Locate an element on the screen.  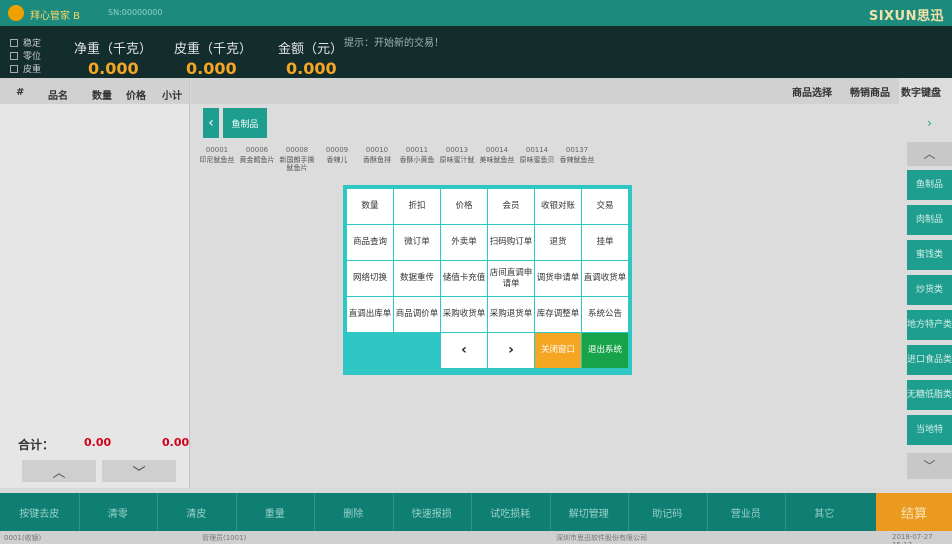
category-back-button: ‹ is located at coordinates (211, 123).